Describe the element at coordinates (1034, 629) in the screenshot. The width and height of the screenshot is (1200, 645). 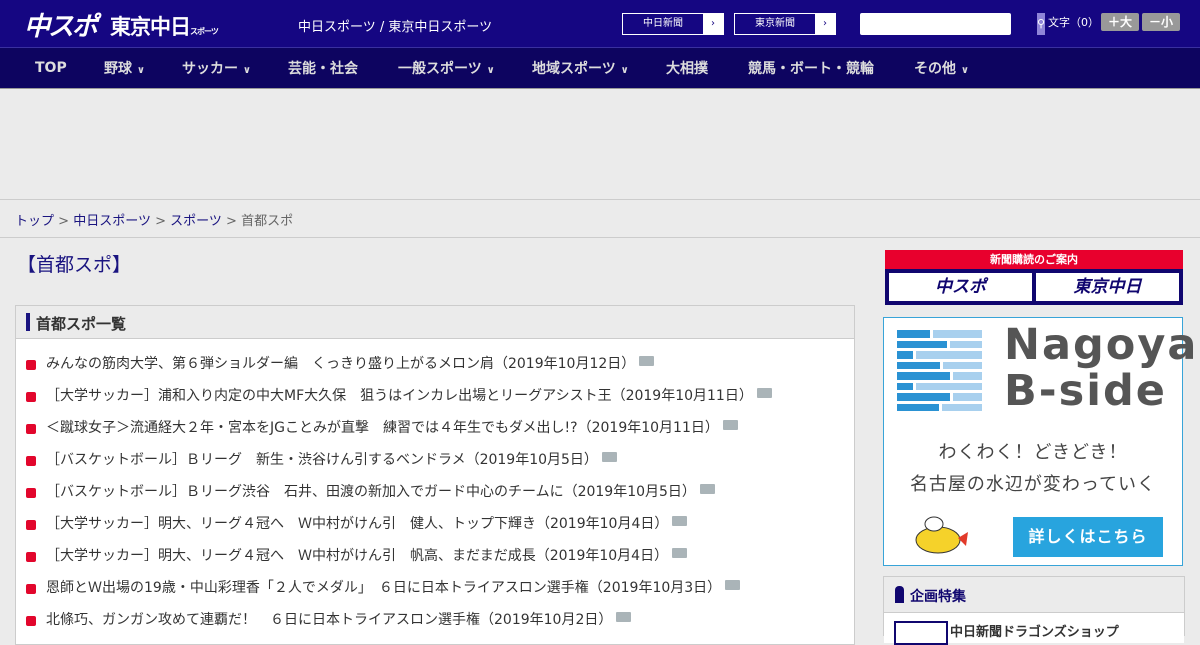
I see `special-feature-item: 中日新聞ドラゴンズショップ` at that location.